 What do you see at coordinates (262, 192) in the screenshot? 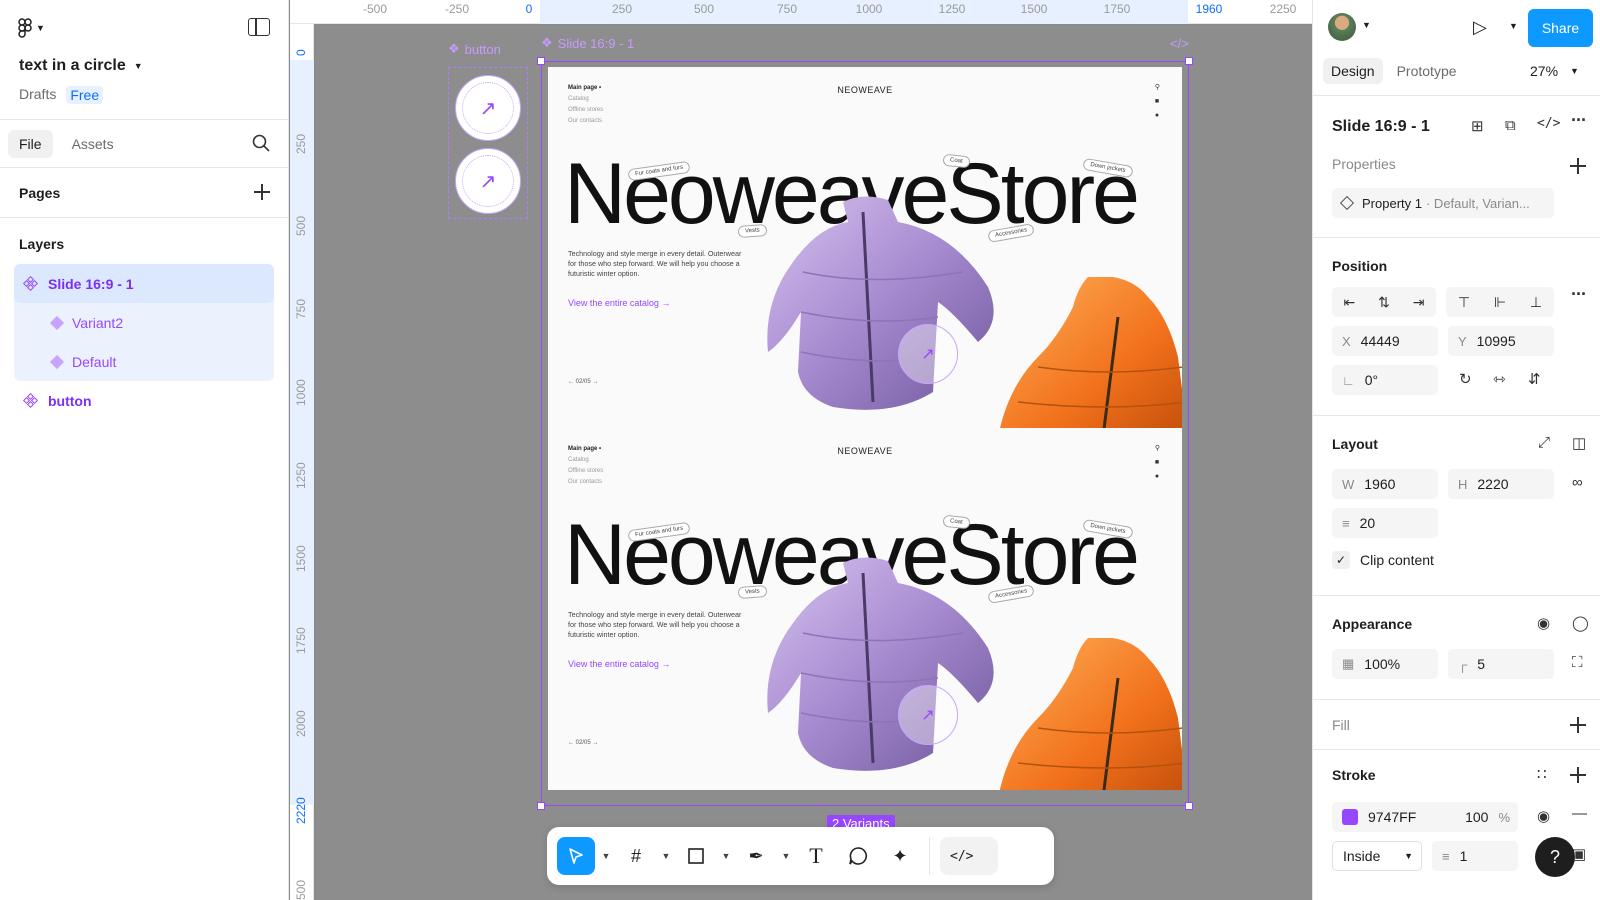
I see `add-page-icon` at bounding box center [262, 192].